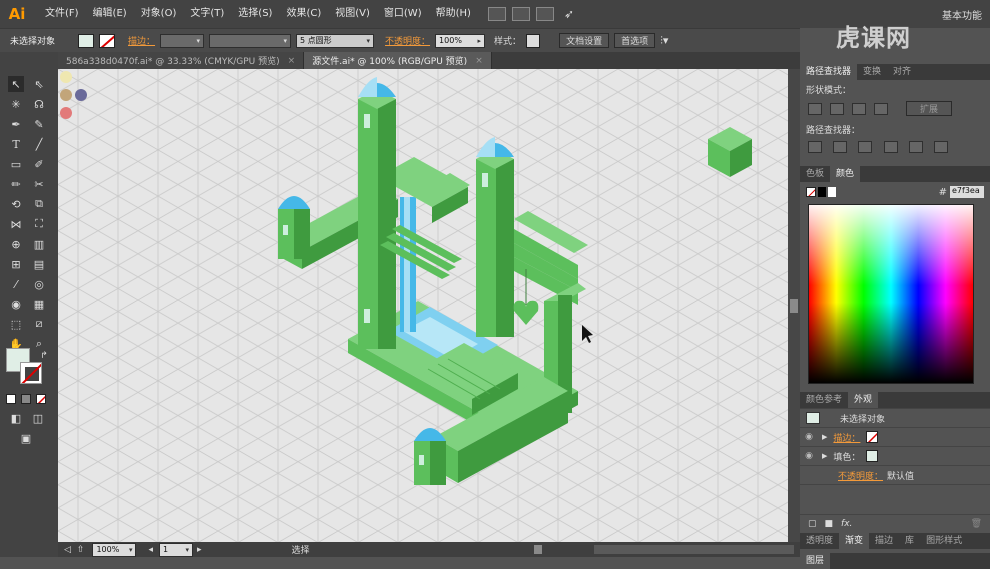 The height and width of the screenshot is (569, 990). What do you see at coordinates (255, 14) in the screenshot?
I see `menu-select: 选择(S)` at bounding box center [255, 14].